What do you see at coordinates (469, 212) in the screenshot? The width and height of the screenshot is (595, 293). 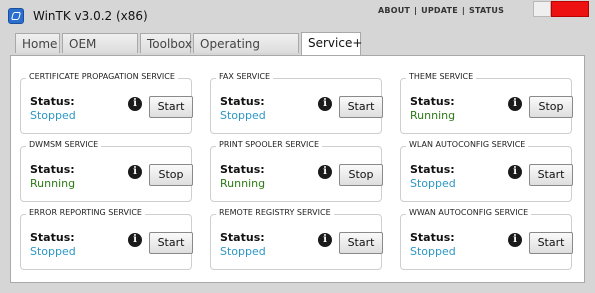 I see `service-name: WWAN AUTOCONFIG SERVICE` at bounding box center [469, 212].